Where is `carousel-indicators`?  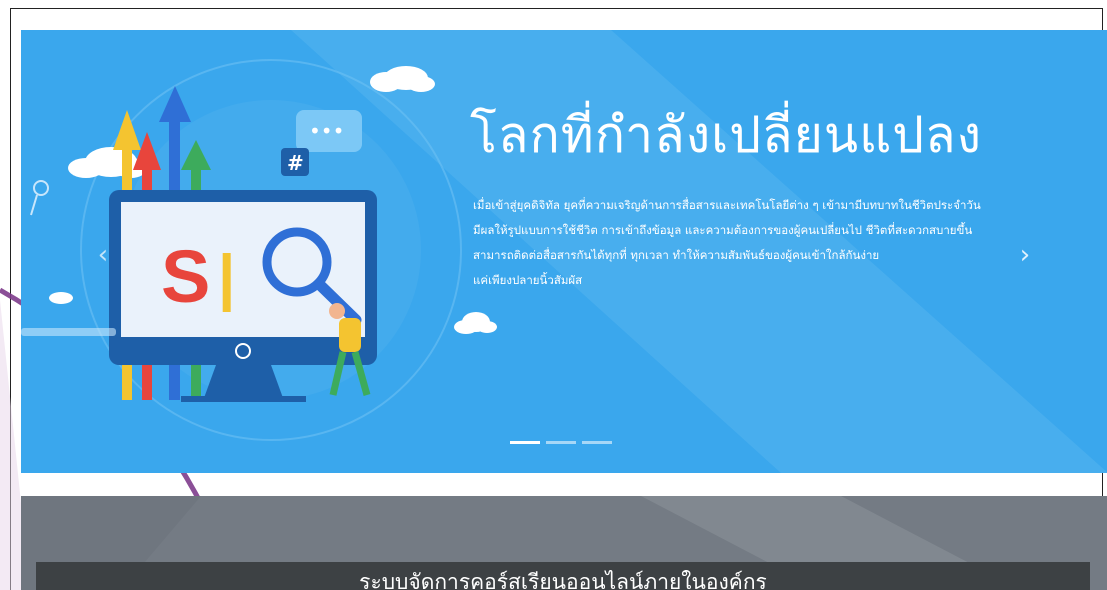 carousel-indicators is located at coordinates (561, 442).